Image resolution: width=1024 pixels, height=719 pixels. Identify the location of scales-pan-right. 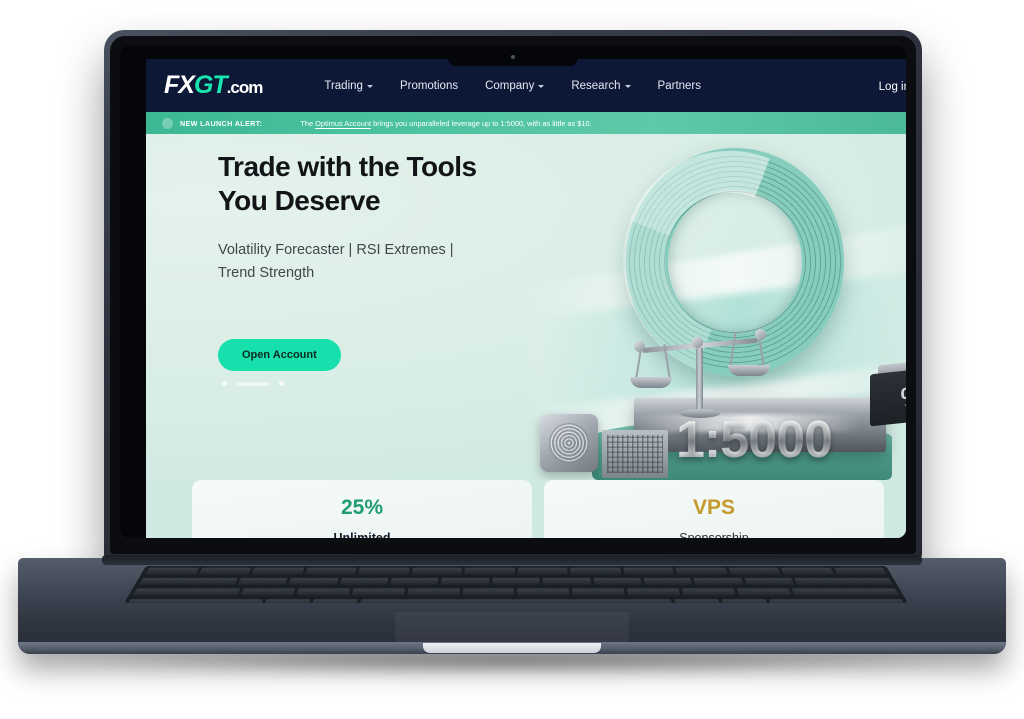
(749, 370).